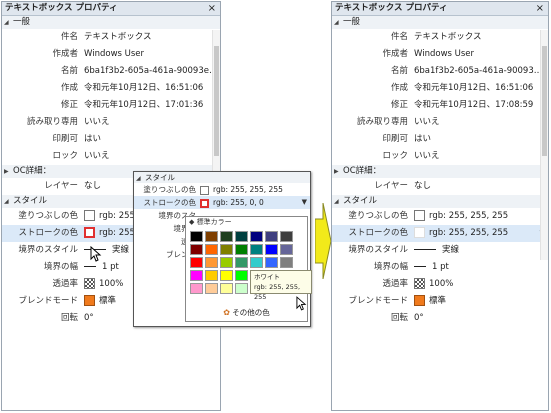 The width and height of the screenshot is (551, 413). I want to click on opacity-value: 100%, so click(480, 284).